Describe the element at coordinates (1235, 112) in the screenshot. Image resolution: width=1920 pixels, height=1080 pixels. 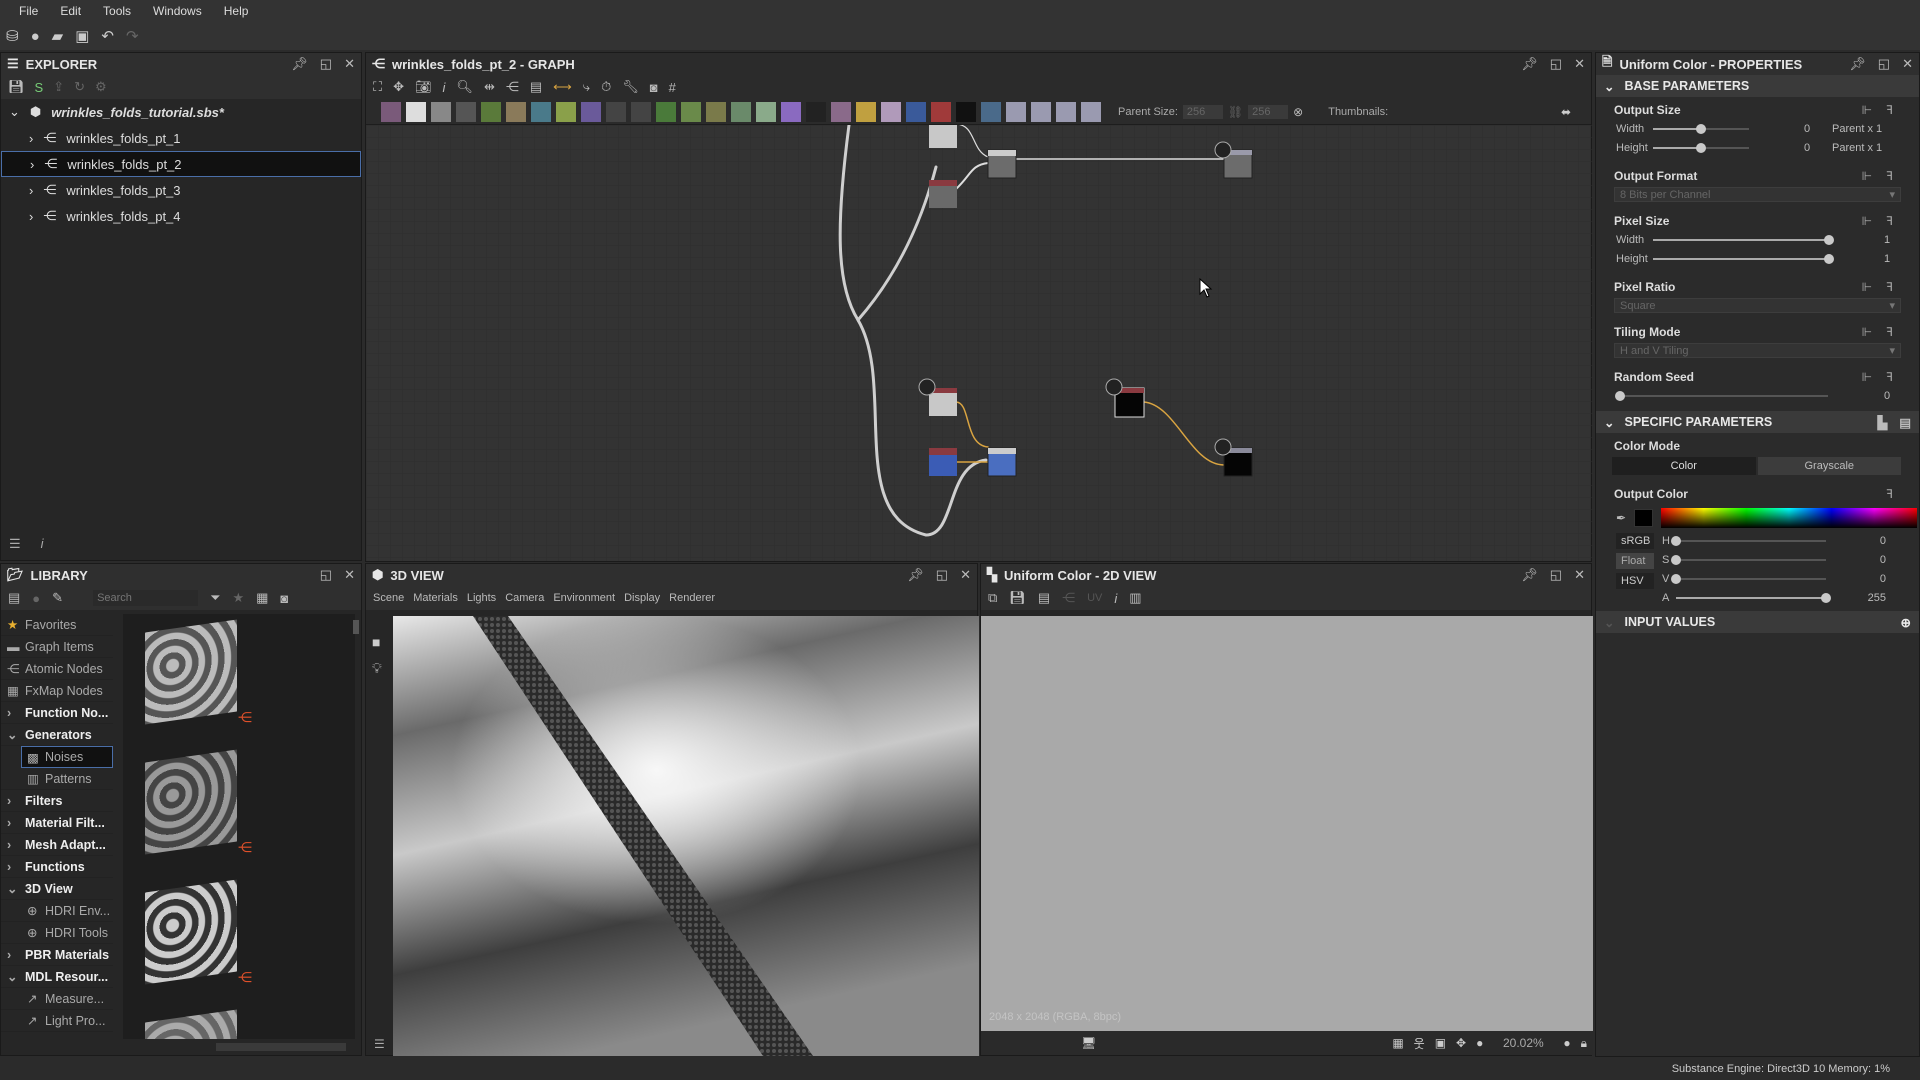
I see `link-icon: ⛓` at that location.